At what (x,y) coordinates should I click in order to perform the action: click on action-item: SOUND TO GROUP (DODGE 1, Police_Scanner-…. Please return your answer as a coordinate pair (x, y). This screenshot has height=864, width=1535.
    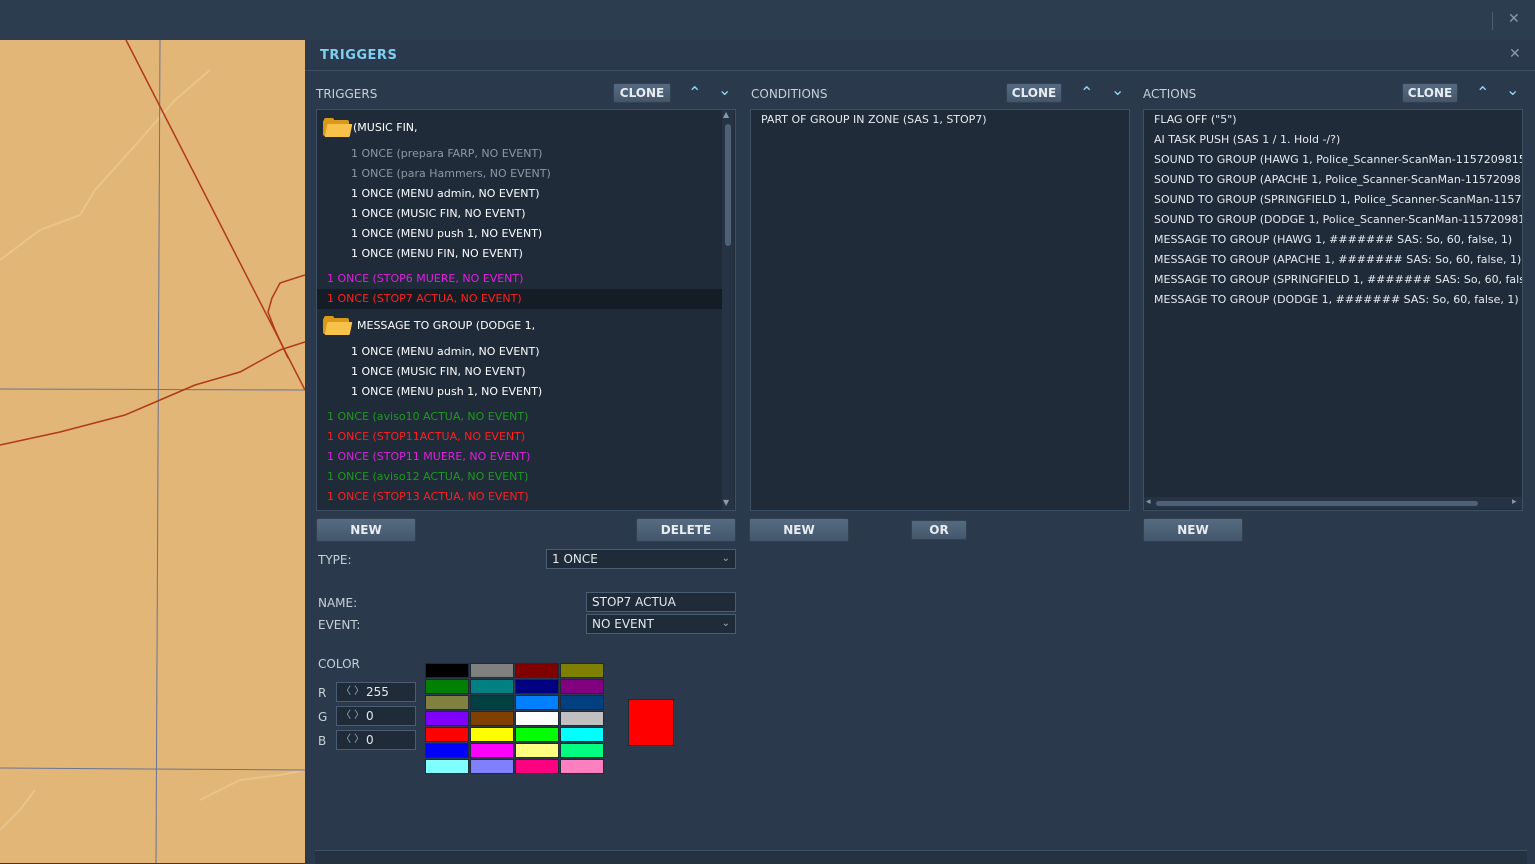
    Looking at the image, I should click on (1338, 220).